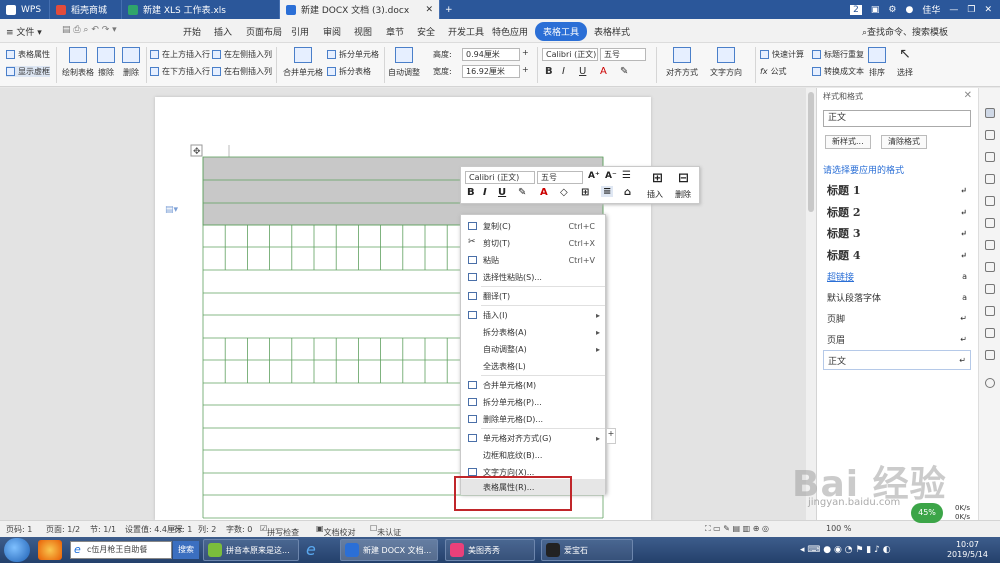  I want to click on close-window-icon: ✕, so click(988, 10).